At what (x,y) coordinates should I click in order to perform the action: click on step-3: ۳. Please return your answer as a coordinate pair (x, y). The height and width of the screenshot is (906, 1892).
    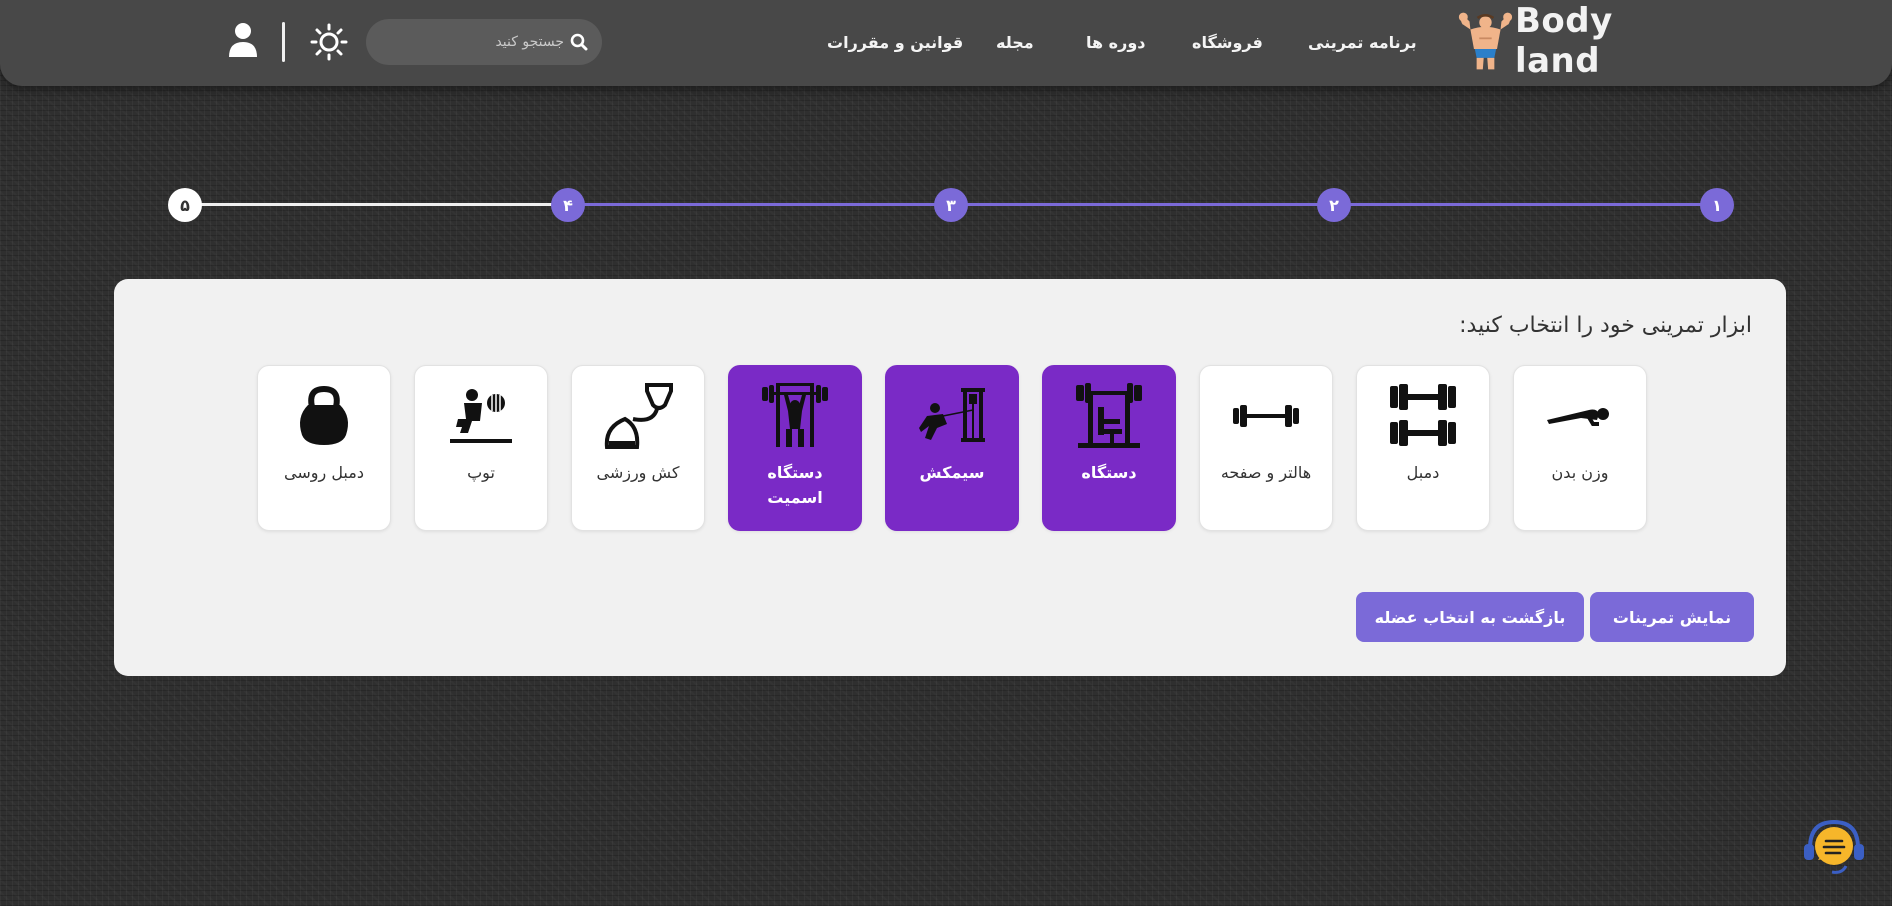
    Looking at the image, I should click on (951, 205).